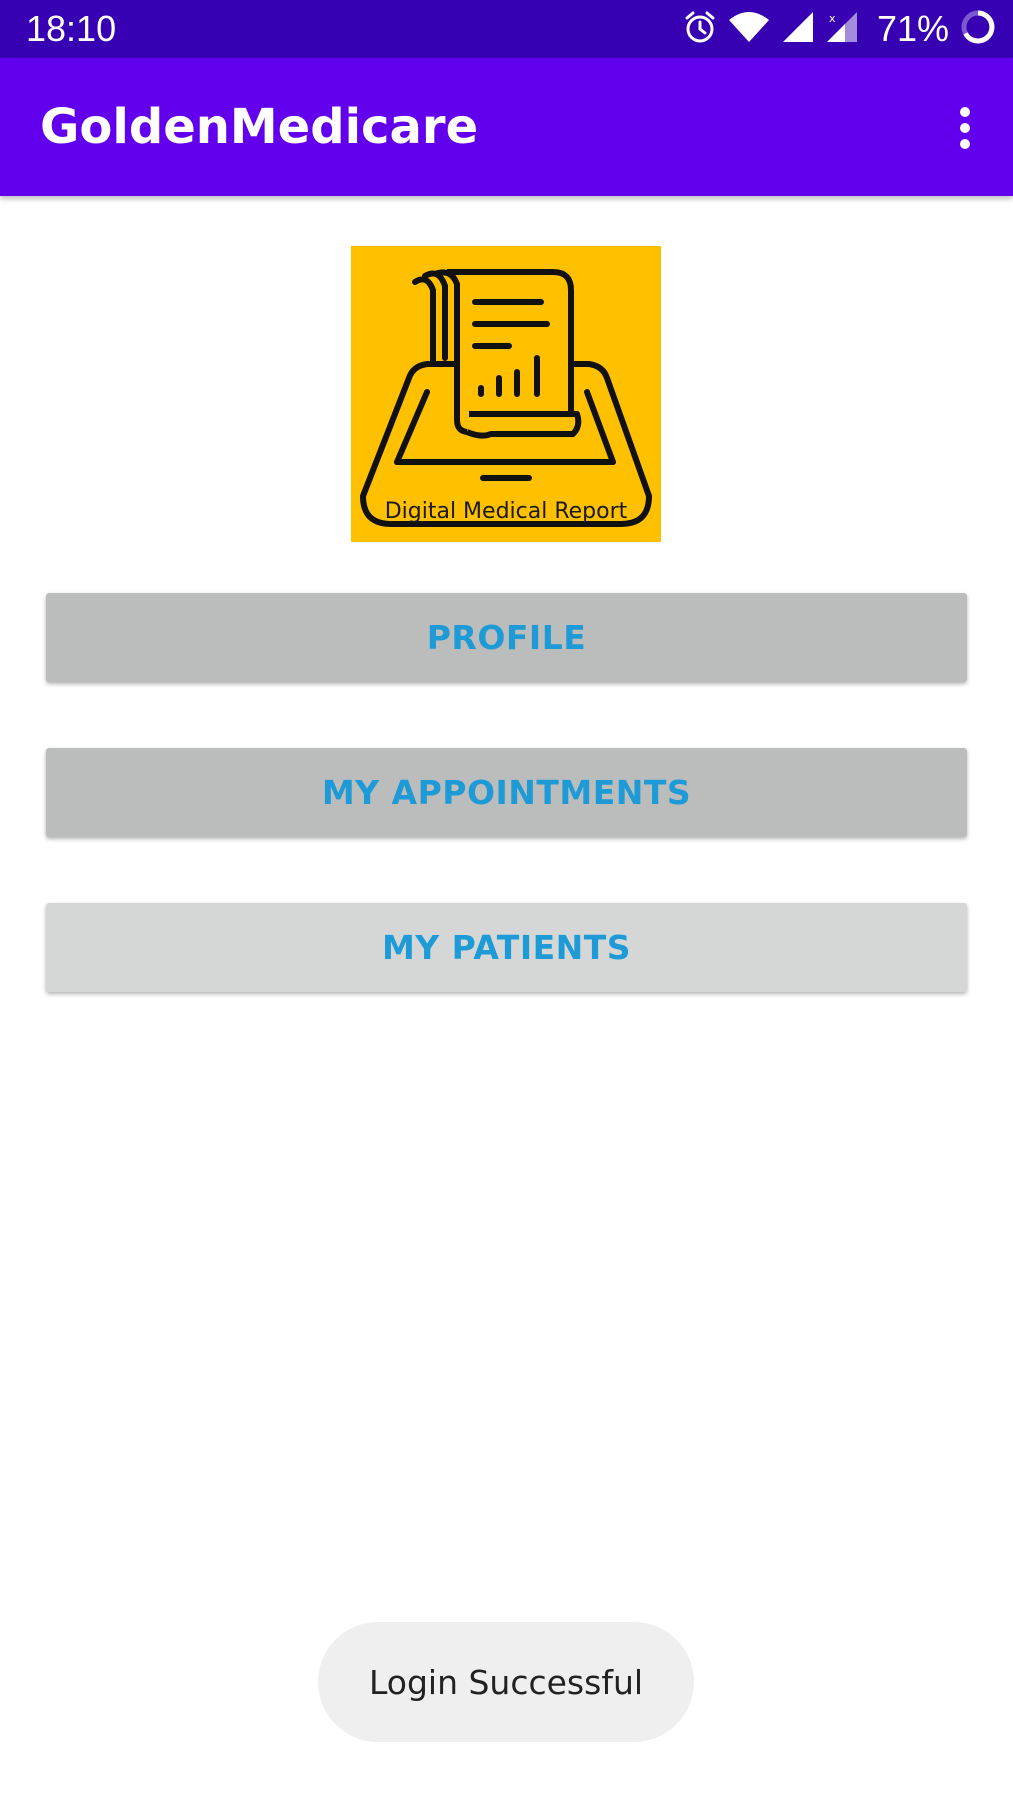 The width and height of the screenshot is (1013, 1801). What do you see at coordinates (749, 29) in the screenshot?
I see `wifi-icon` at bounding box center [749, 29].